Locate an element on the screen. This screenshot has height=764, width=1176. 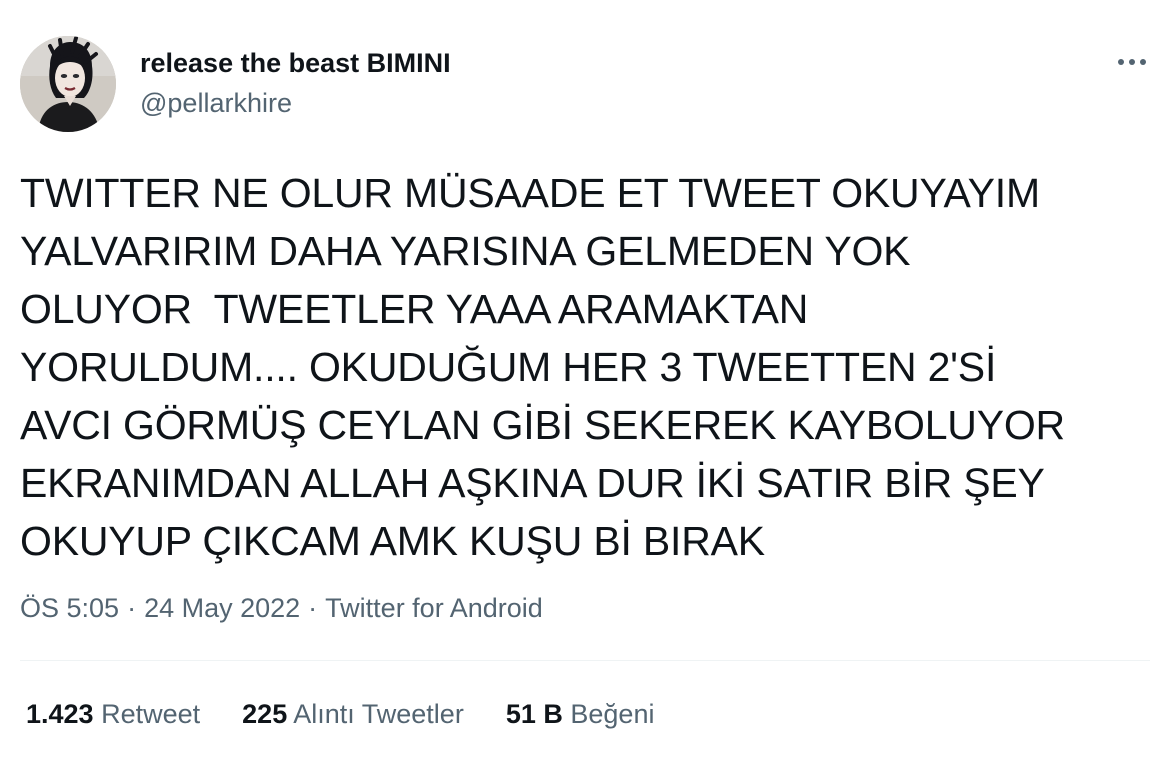
more-options-button is located at coordinates (1132, 62).